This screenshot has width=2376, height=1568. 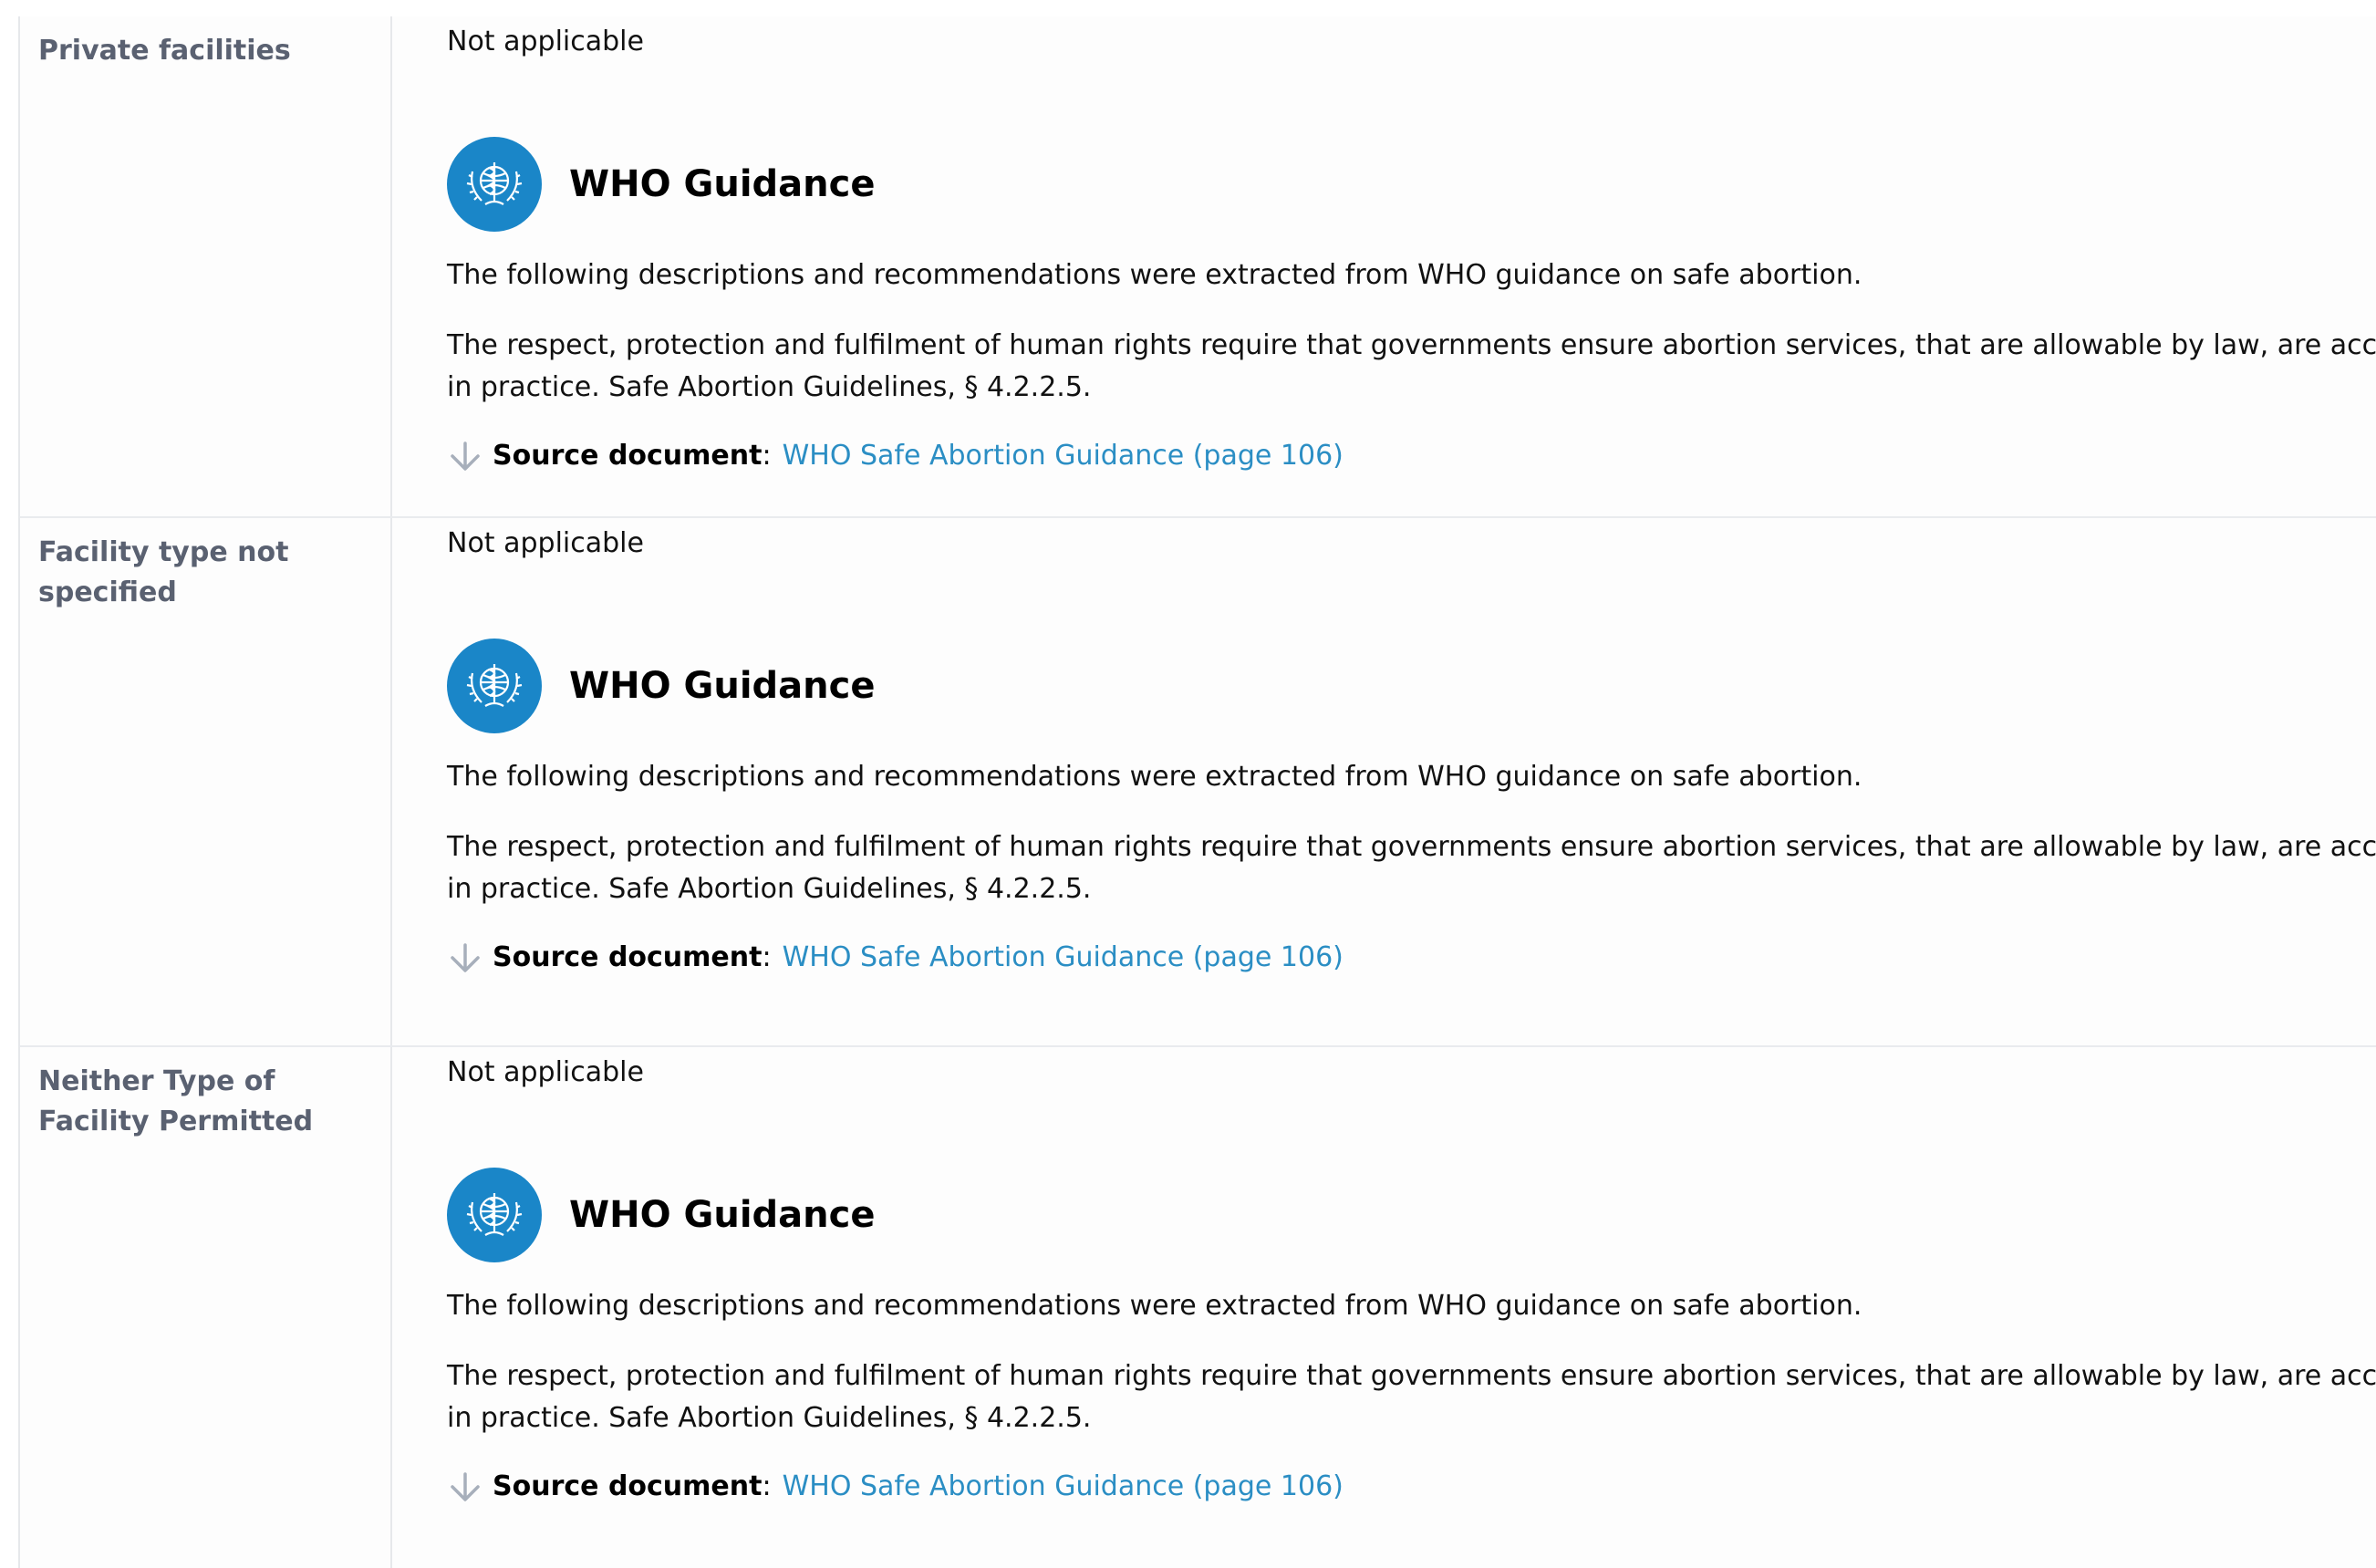 What do you see at coordinates (176, 1101) in the screenshot?
I see `row-label: Neither Type of Facility Permitted` at bounding box center [176, 1101].